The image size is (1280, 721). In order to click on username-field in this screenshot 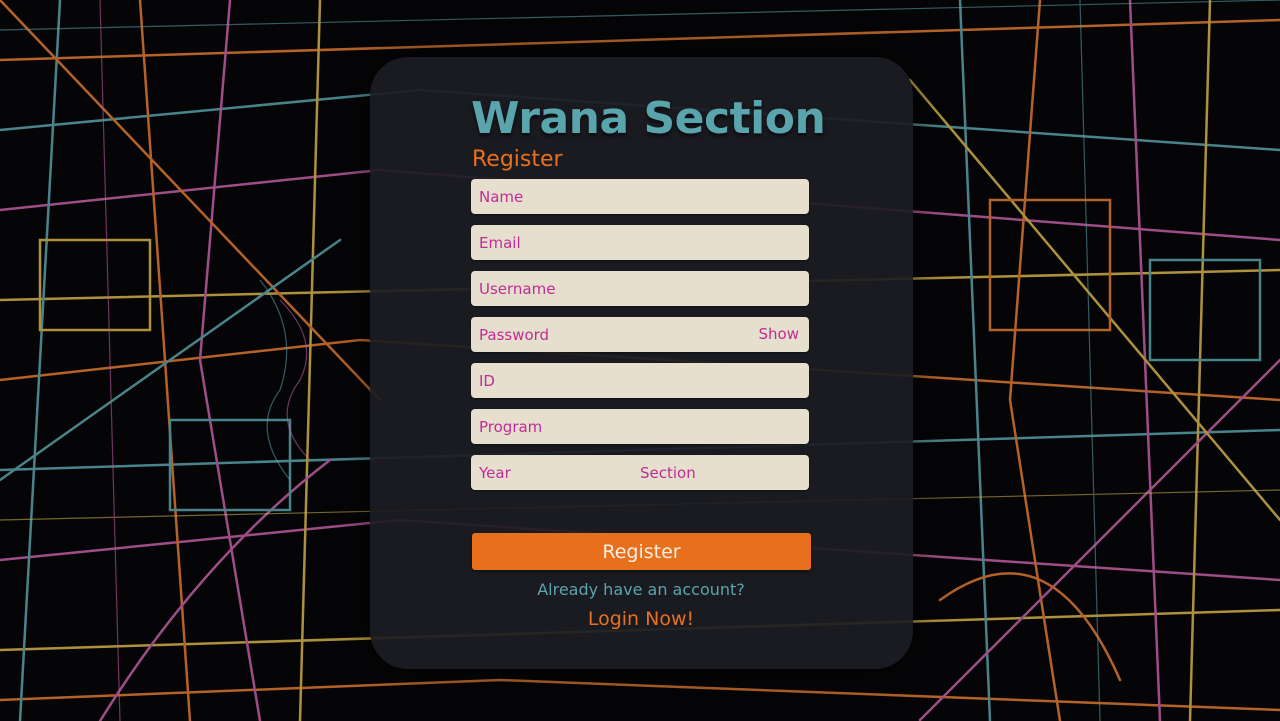, I will do `click(640, 288)`.